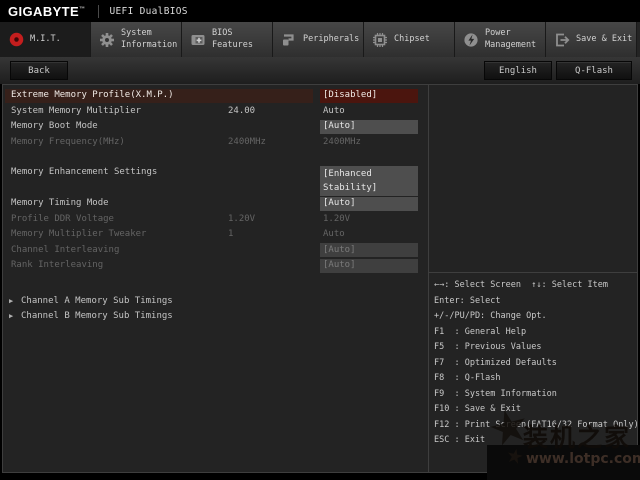 This screenshot has width=640, height=480. I want to click on setting-label: Profile DDR Voltage, so click(62, 218).